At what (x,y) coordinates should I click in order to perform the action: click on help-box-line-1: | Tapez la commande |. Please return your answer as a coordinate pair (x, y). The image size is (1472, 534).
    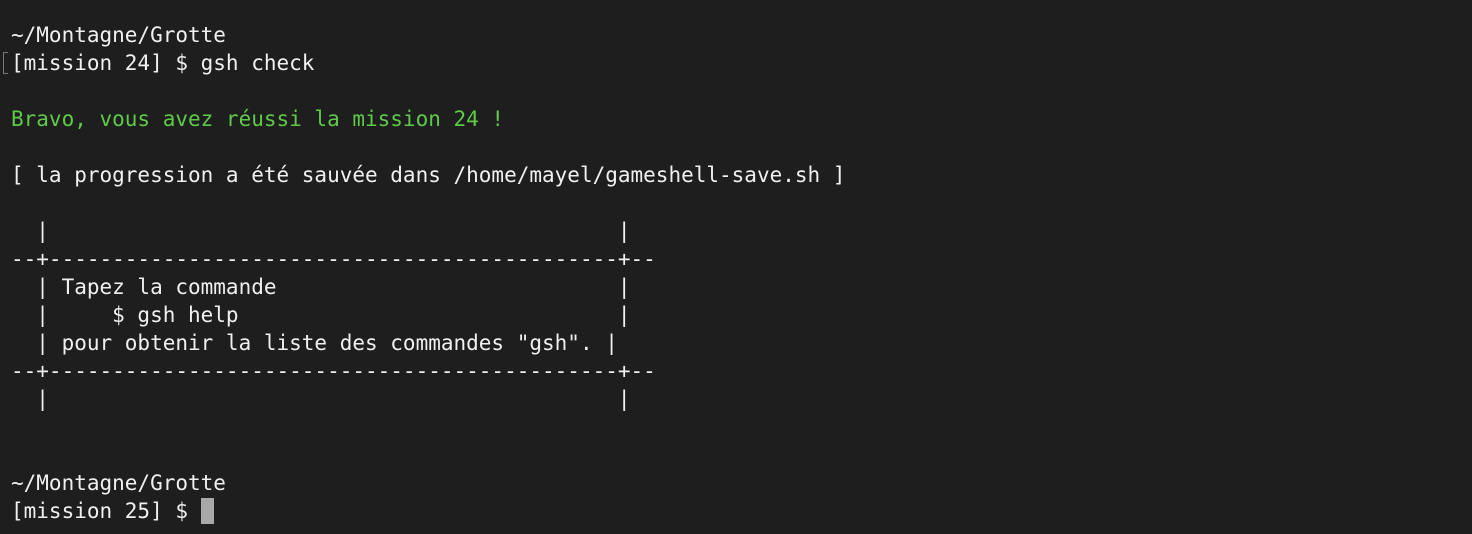
    Looking at the image, I should click on (321, 287).